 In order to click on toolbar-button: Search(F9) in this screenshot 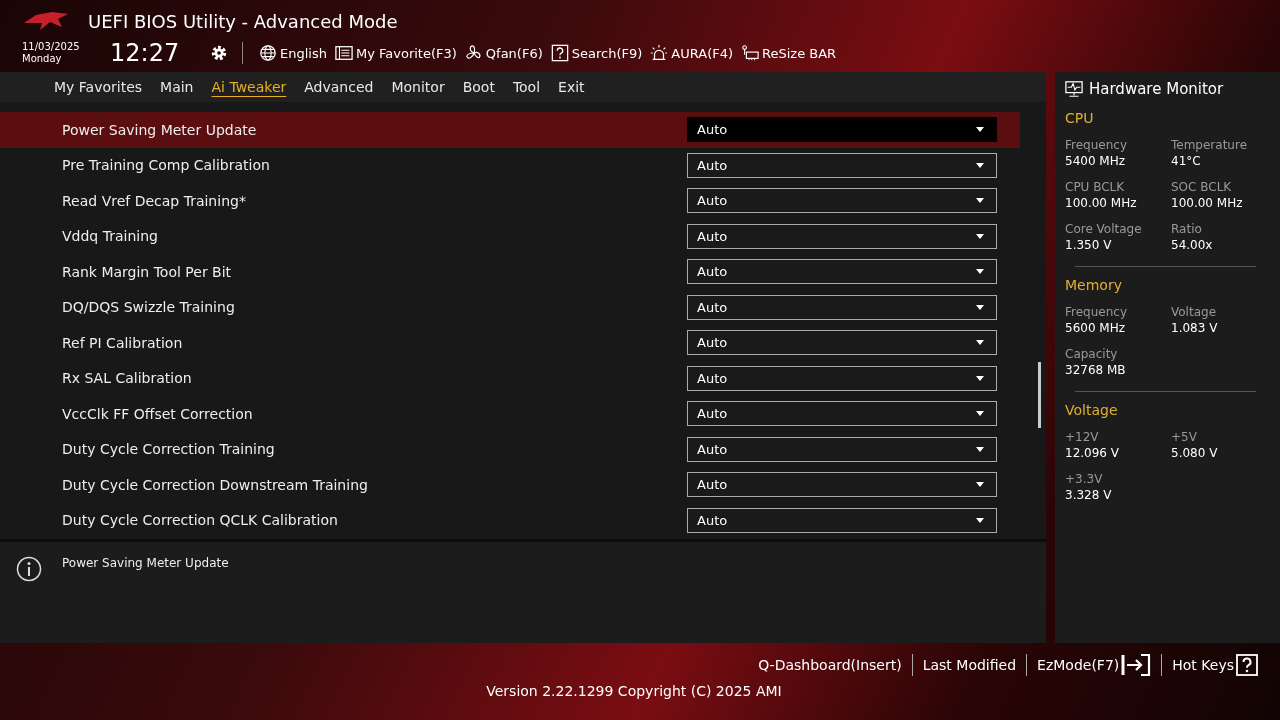, I will do `click(596, 53)`.